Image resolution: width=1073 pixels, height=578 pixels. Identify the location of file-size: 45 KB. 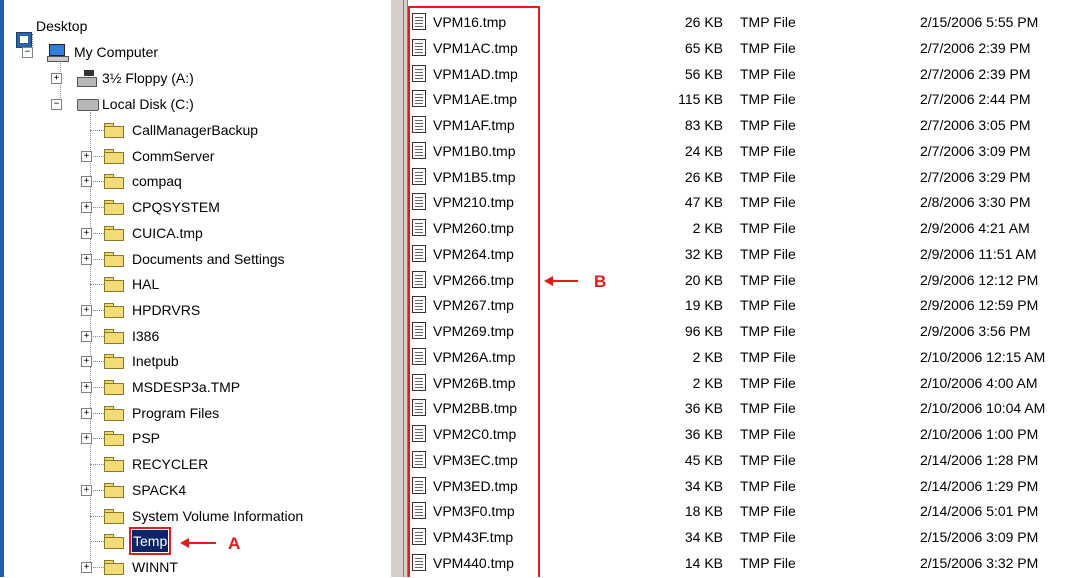
(703, 460).